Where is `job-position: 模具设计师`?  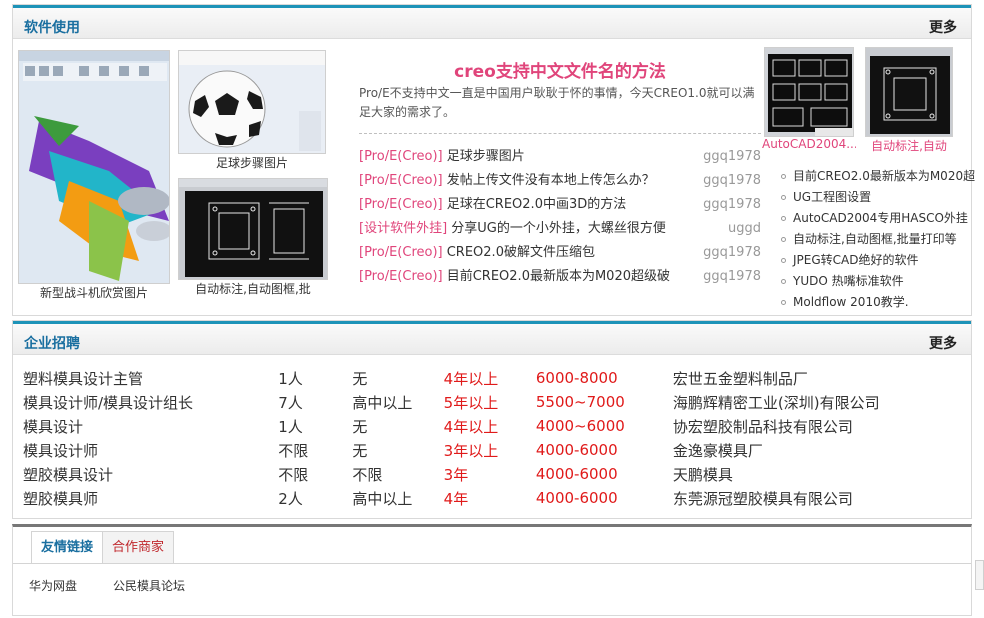
job-position: 模具设计师 is located at coordinates (150, 450).